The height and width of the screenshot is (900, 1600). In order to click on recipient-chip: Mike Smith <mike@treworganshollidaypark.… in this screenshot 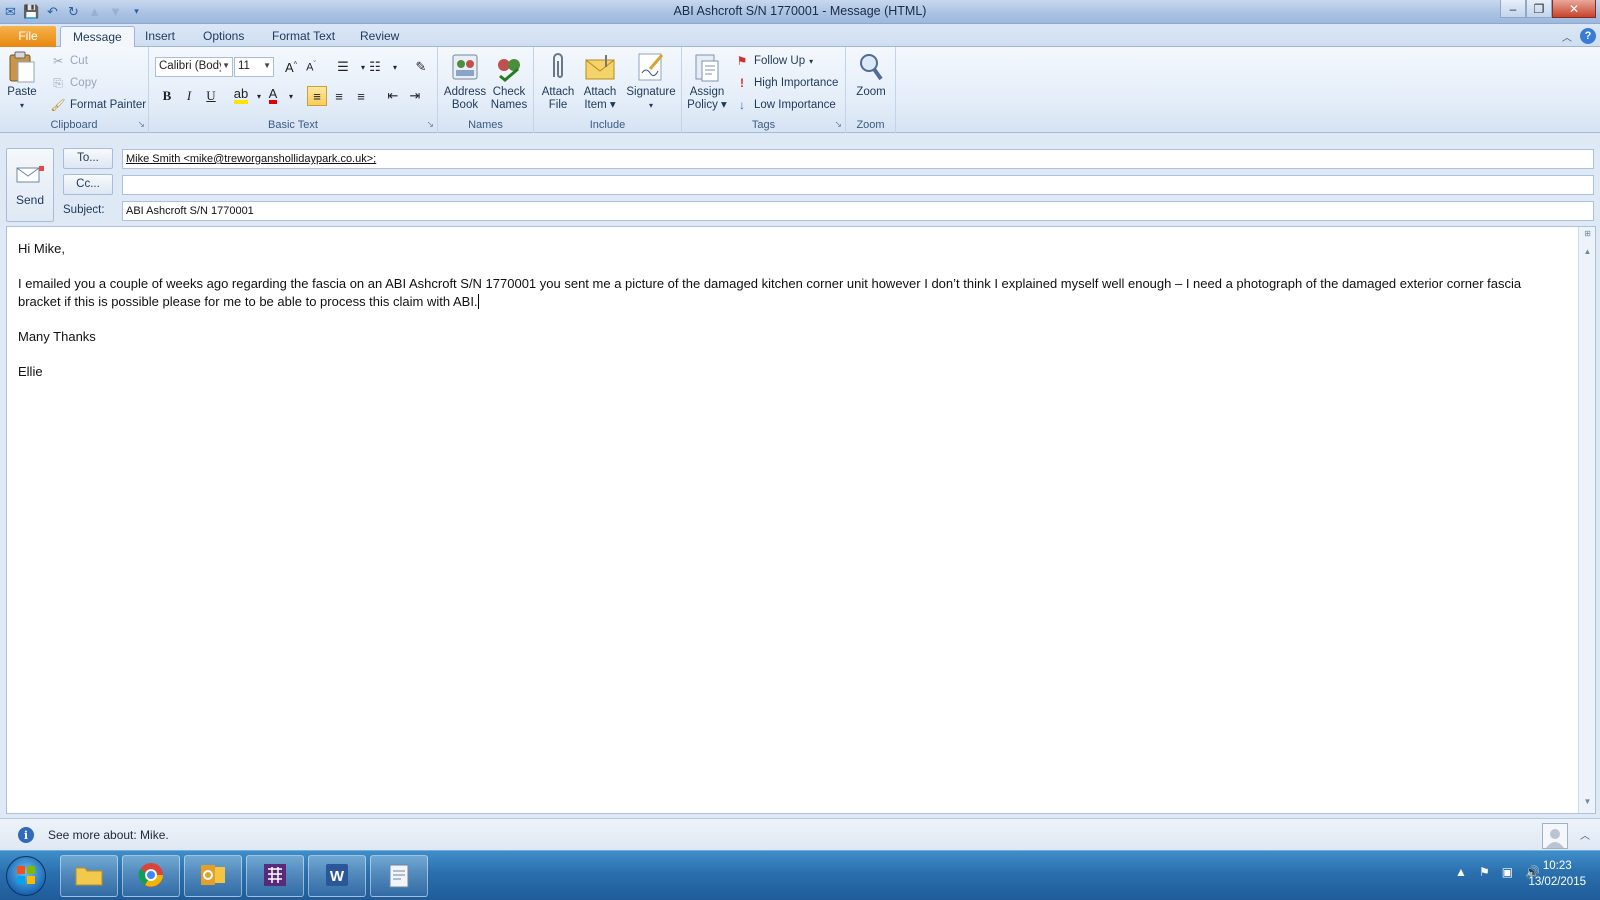, I will do `click(251, 159)`.